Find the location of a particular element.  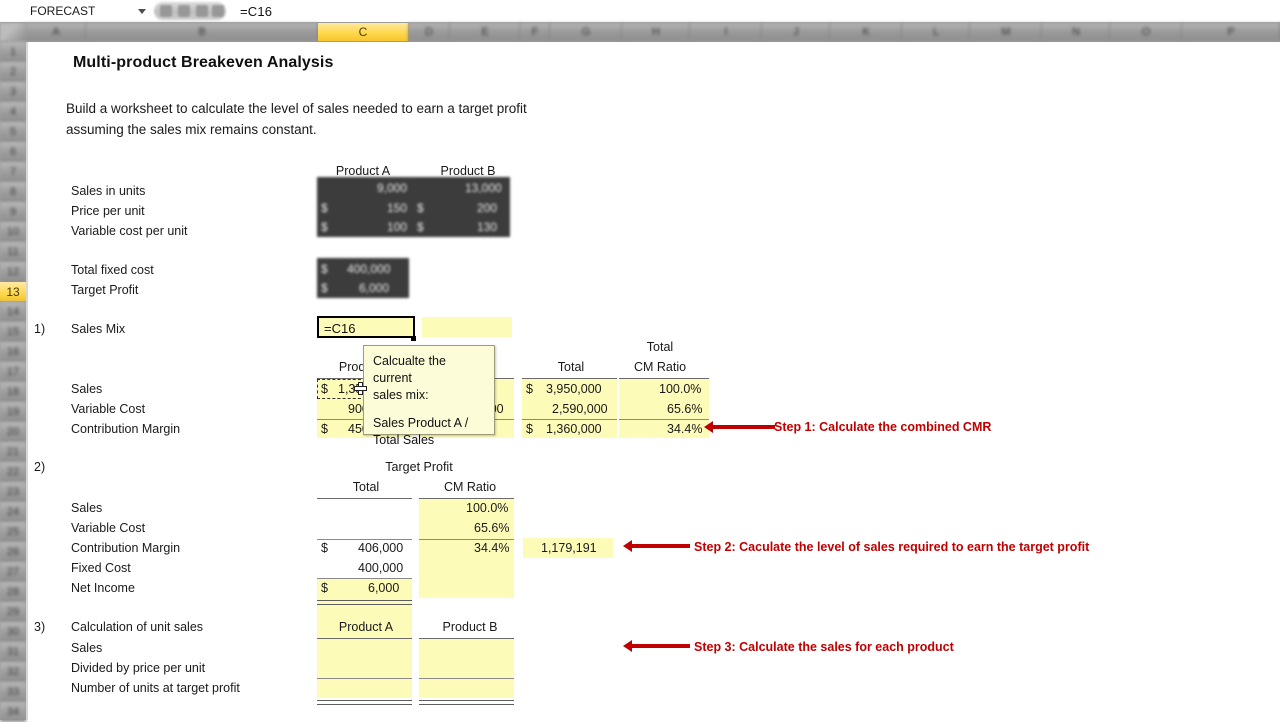

row-header-29: 29 is located at coordinates (13, 612).